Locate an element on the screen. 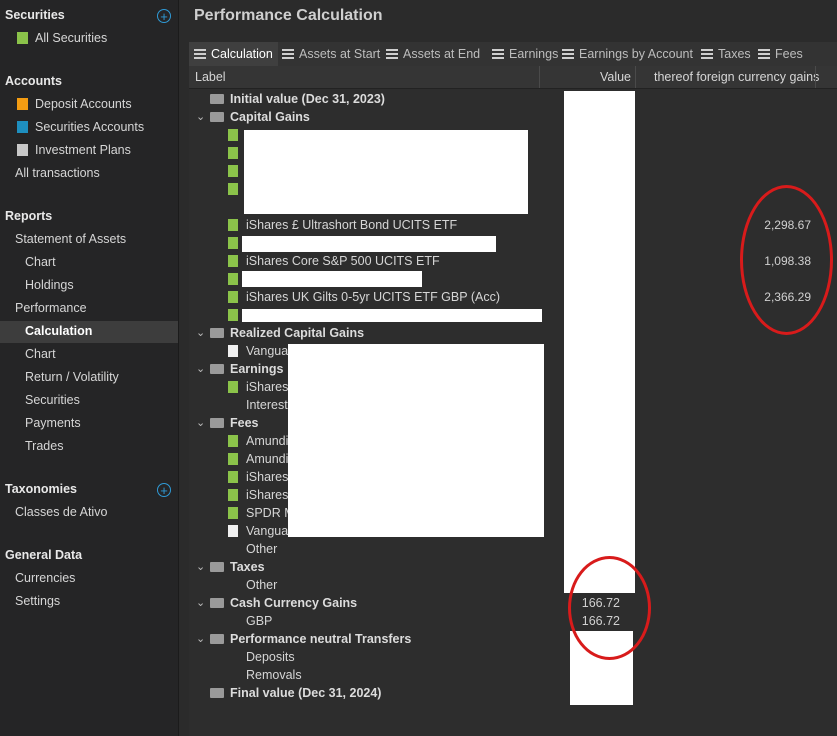  row-label: Amundi is located at coordinates (267, 441).